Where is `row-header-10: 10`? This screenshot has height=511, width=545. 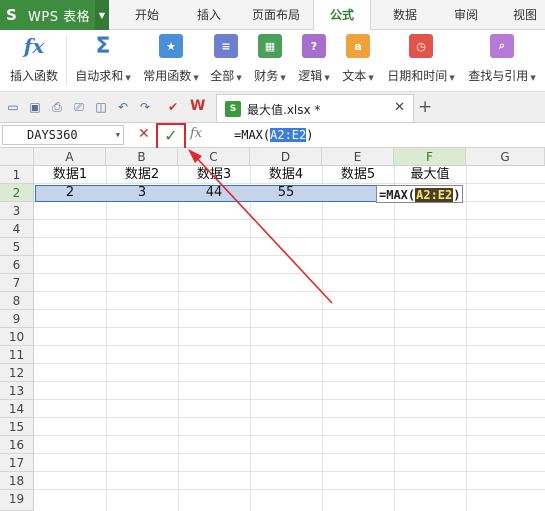
row-header-10: 10 is located at coordinates (17, 337).